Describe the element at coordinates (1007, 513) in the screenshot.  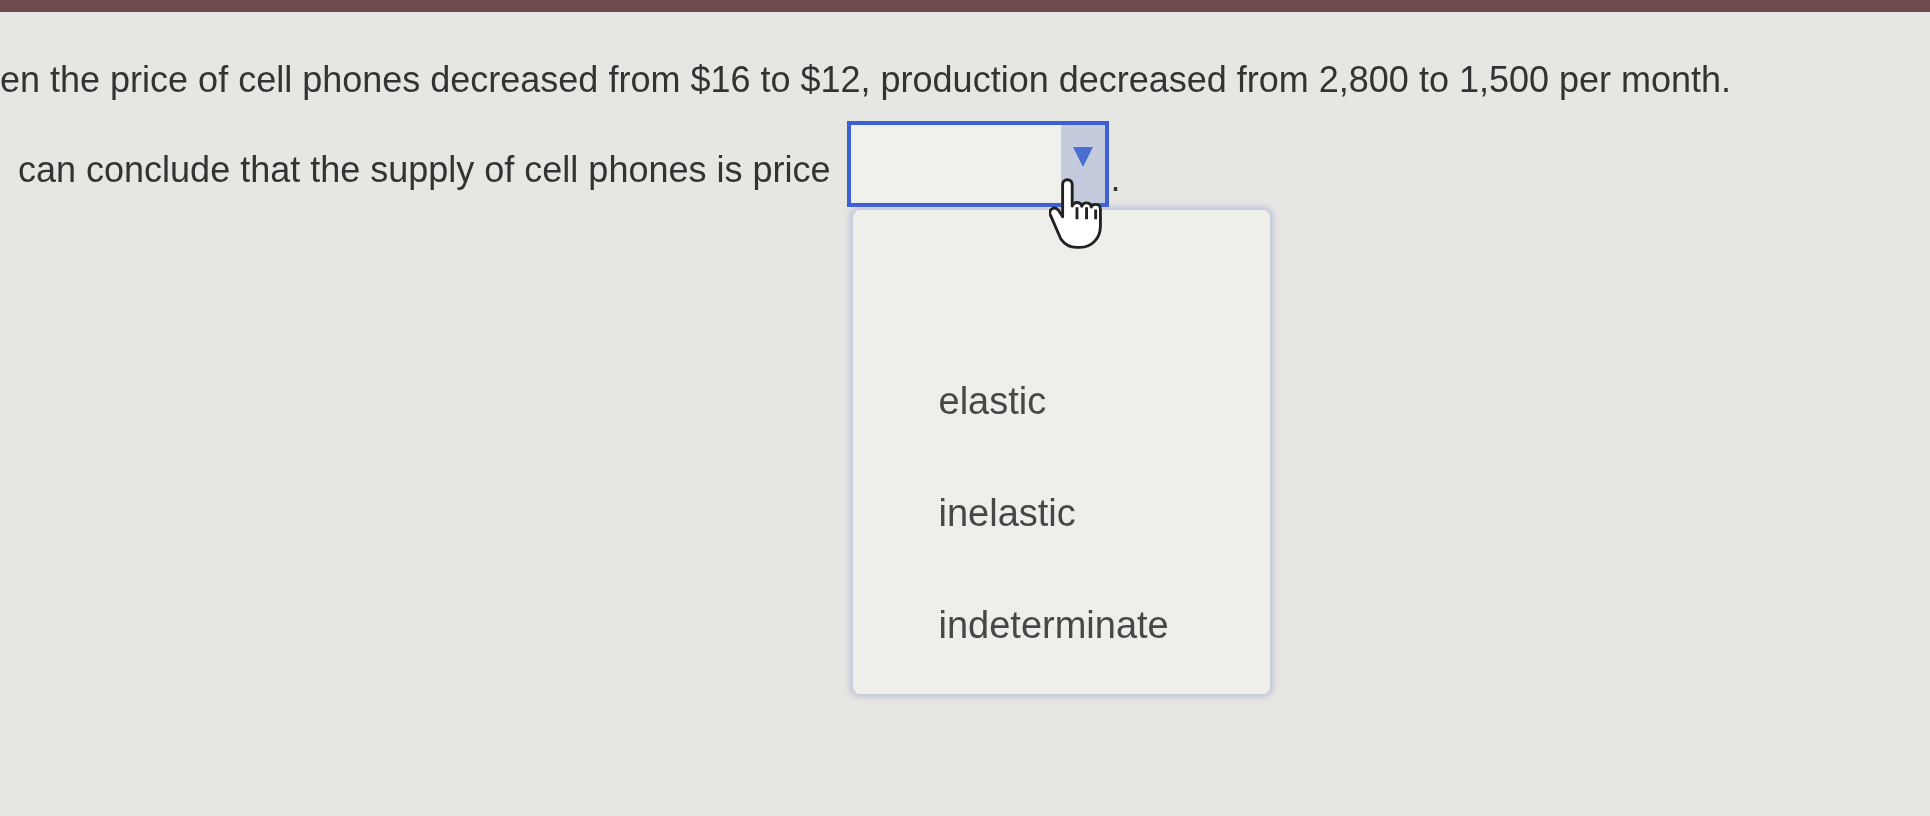
I see `dropdown-option: inelastic` at that location.